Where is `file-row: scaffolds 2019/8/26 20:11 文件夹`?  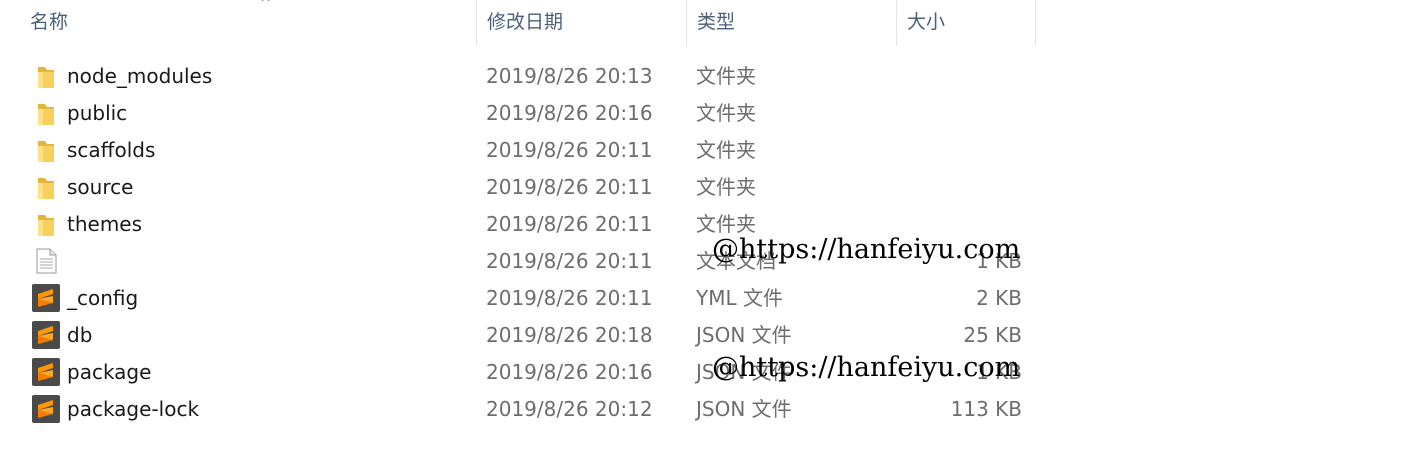
file-row: scaffolds 2019/8/26 20:11 文件夹 is located at coordinates (518, 150).